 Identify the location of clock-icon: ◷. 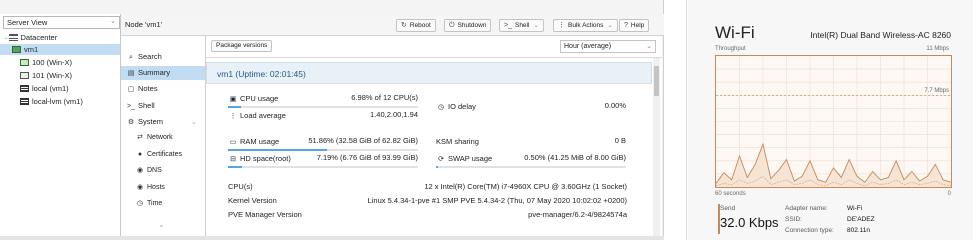
(140, 203).